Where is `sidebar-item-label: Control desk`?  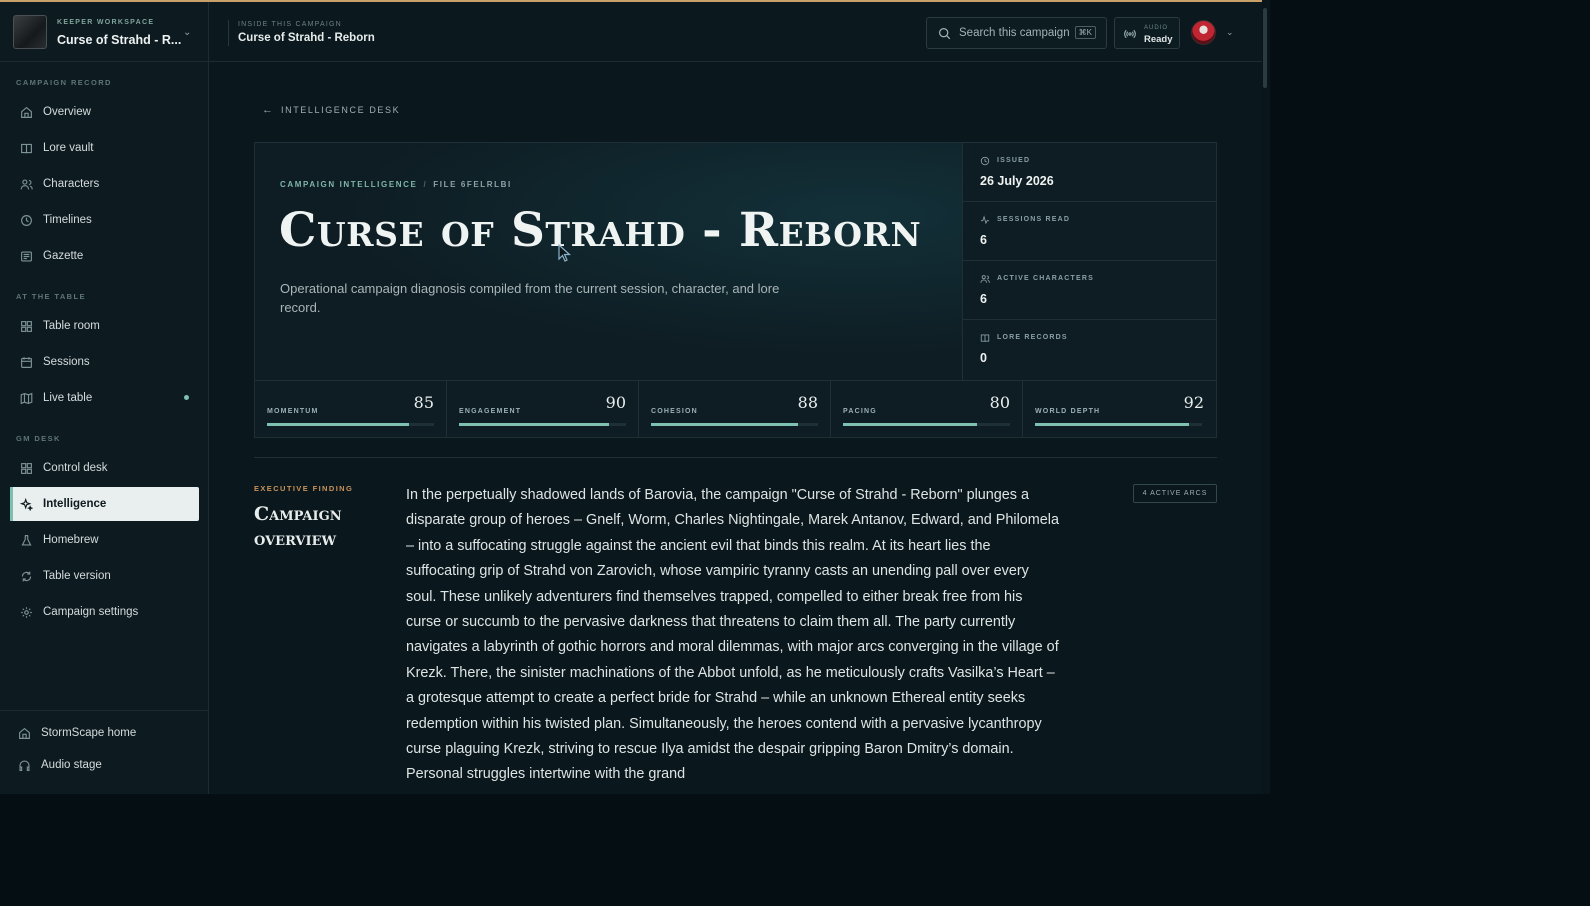 sidebar-item-label: Control desk is located at coordinates (75, 468).